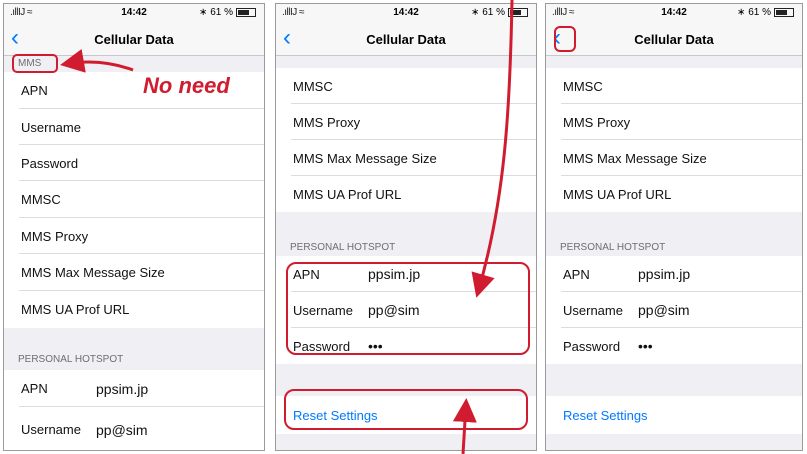  Describe the element at coordinates (134, 127) in the screenshot. I see `row-username: Username` at that location.